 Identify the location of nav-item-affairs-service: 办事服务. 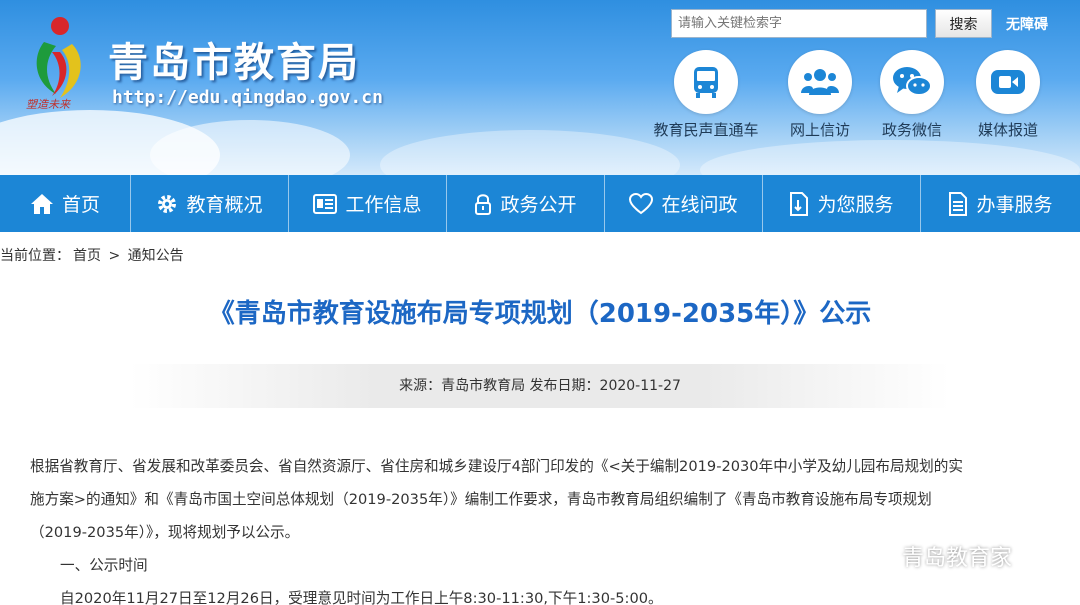
(1000, 203).